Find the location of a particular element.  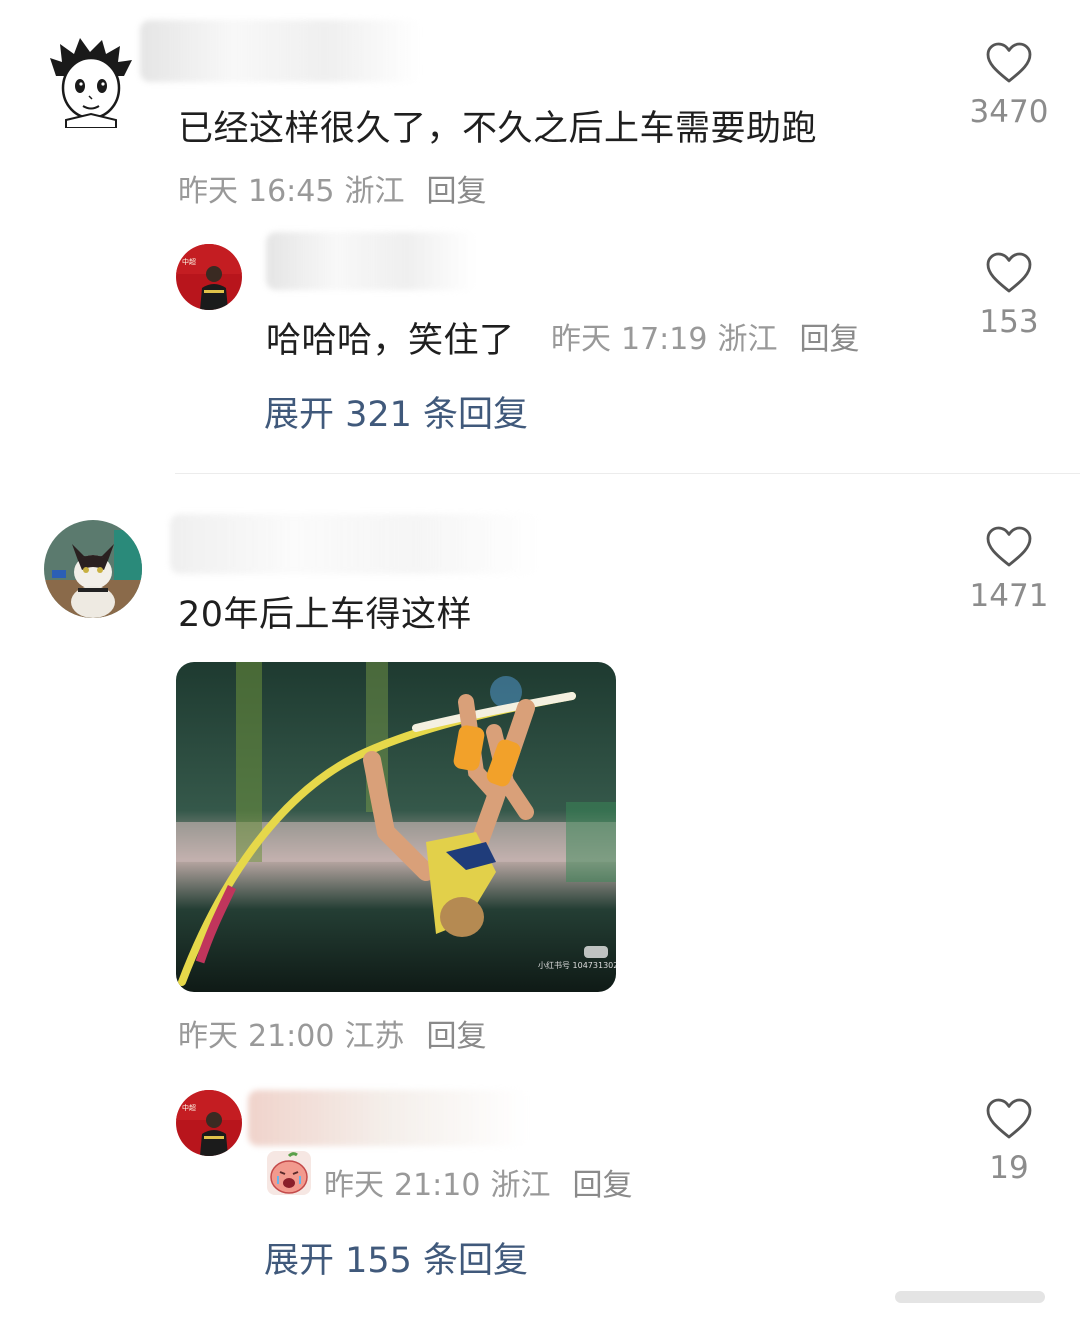

crying-peach-emoji-icon is located at coordinates (289, 1173).